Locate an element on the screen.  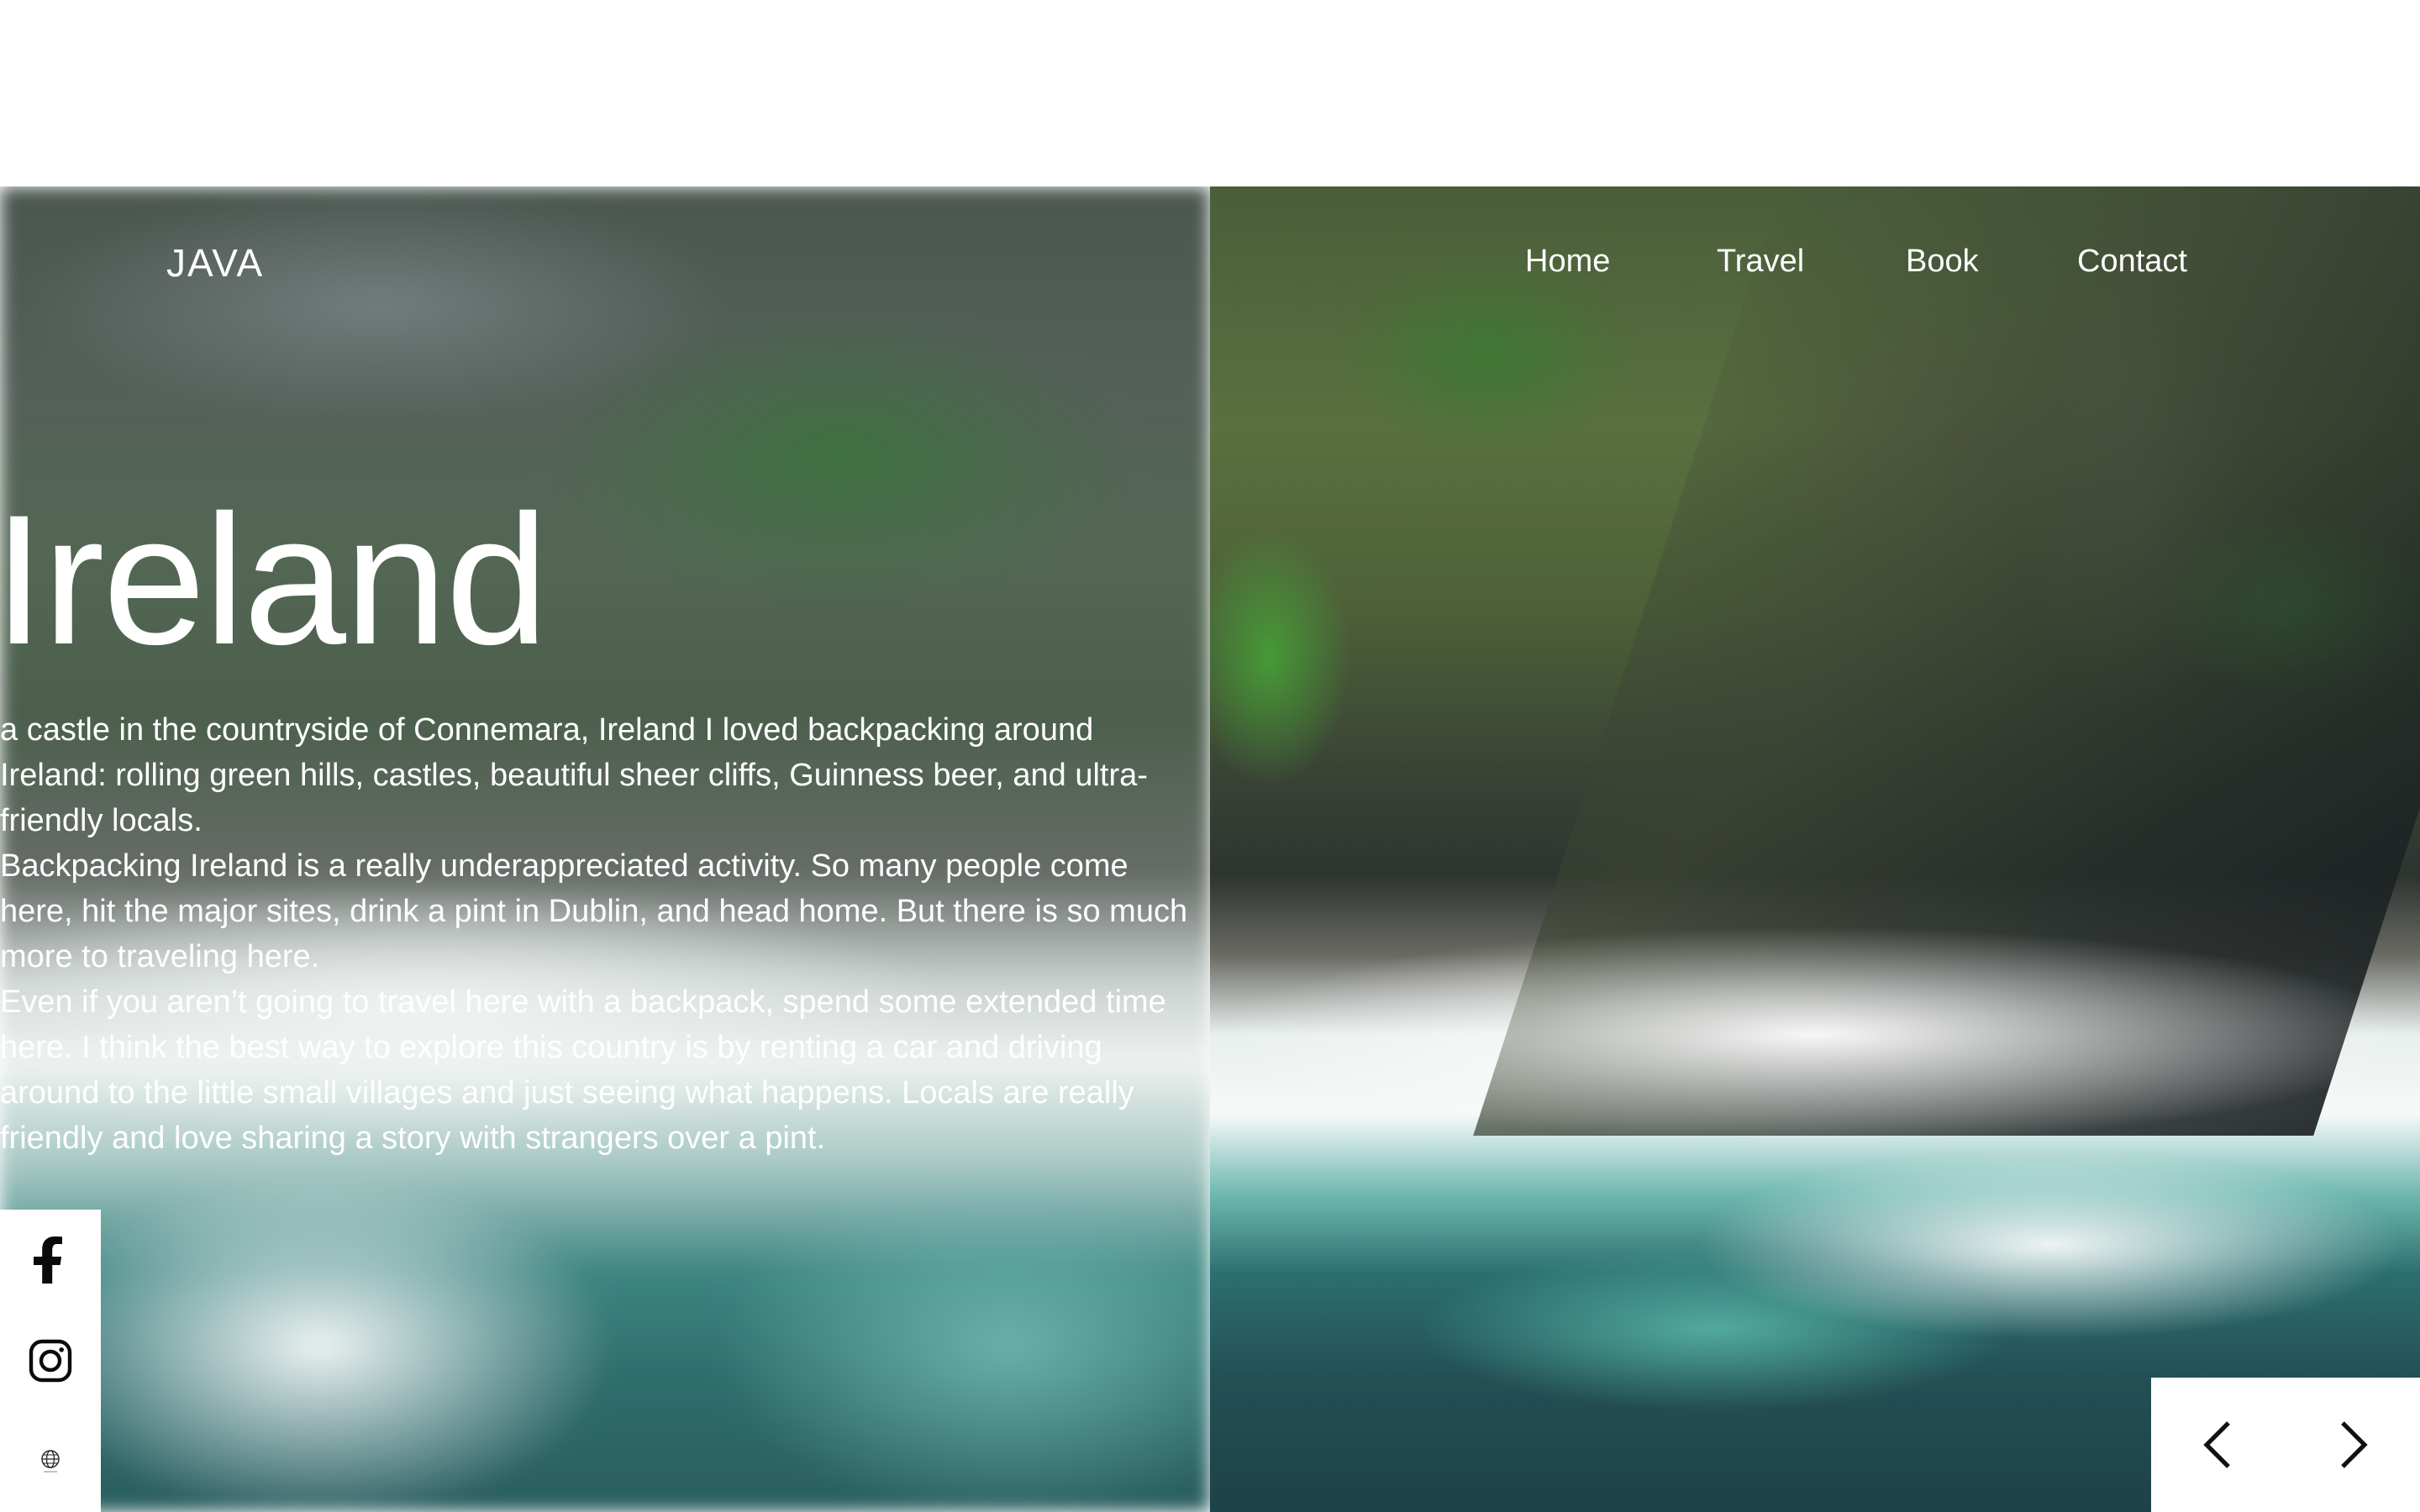
slider-controls is located at coordinates (2285, 1445).